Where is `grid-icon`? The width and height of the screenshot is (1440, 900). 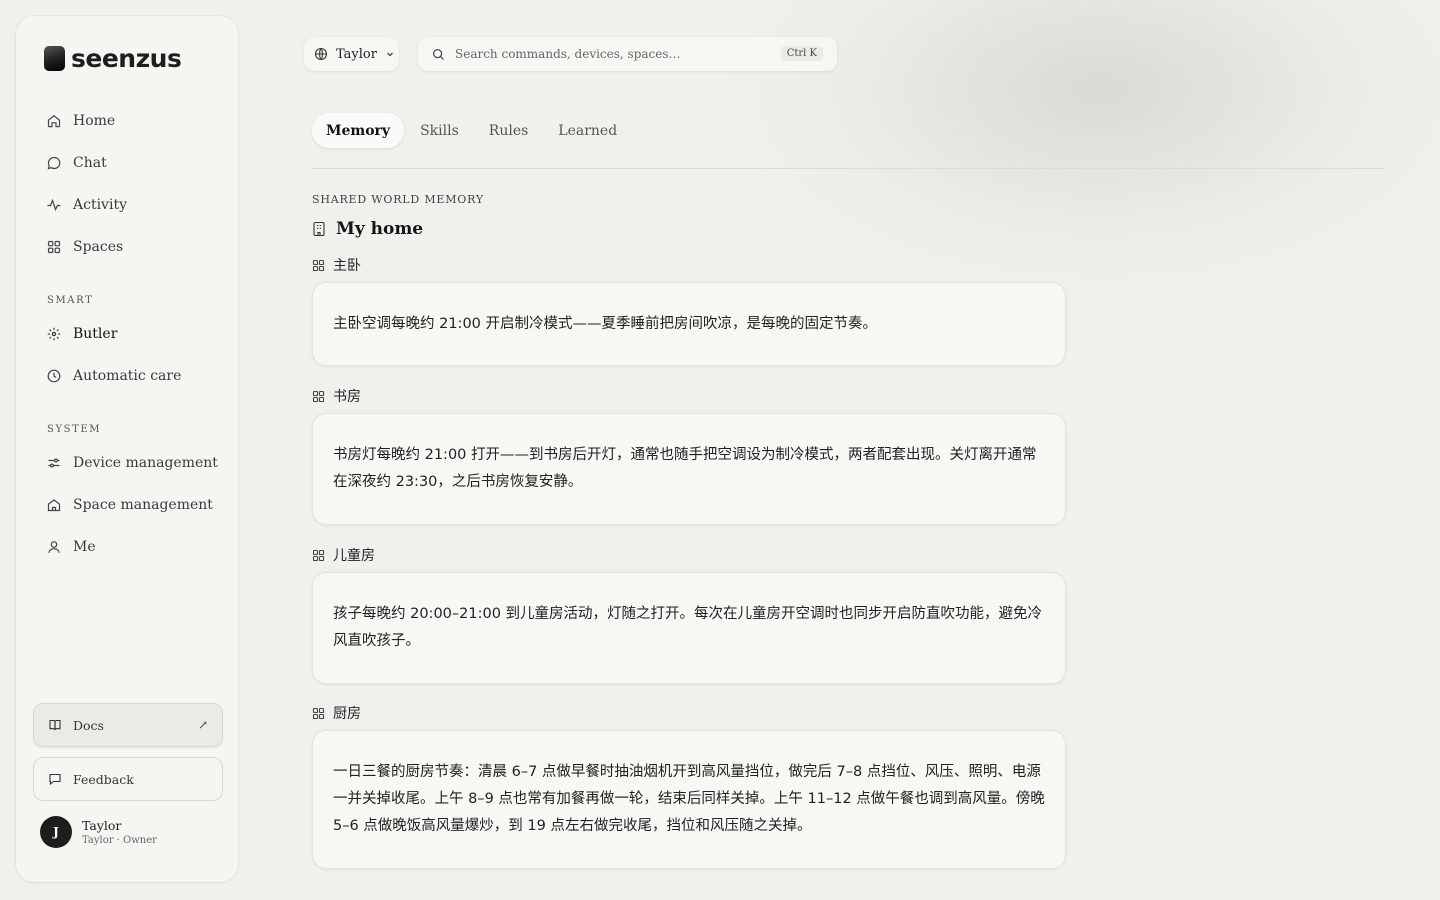
grid-icon is located at coordinates (54, 247).